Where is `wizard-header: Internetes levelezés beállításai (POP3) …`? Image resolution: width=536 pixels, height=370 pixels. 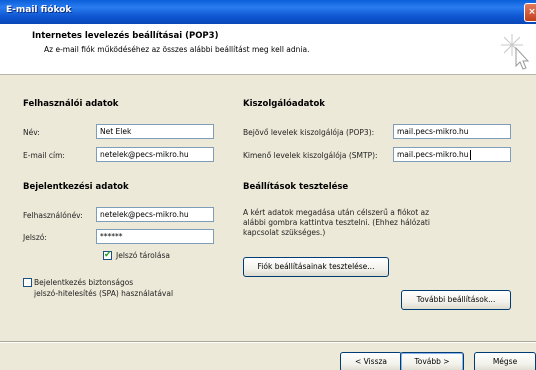
wizard-header: Internetes levelezés beállításai (POP3) … is located at coordinates (268, 49).